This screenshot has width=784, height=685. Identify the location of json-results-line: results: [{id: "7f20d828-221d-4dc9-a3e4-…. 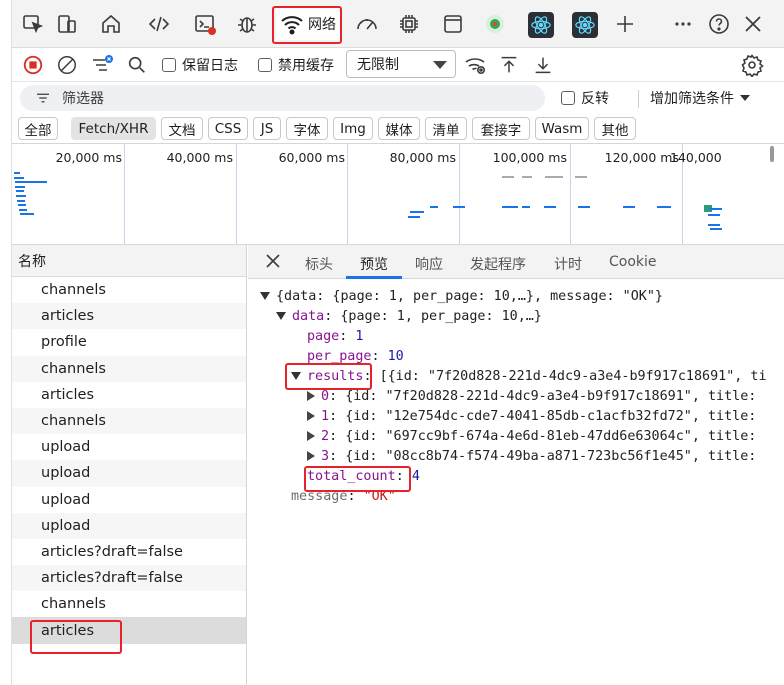
(529, 377).